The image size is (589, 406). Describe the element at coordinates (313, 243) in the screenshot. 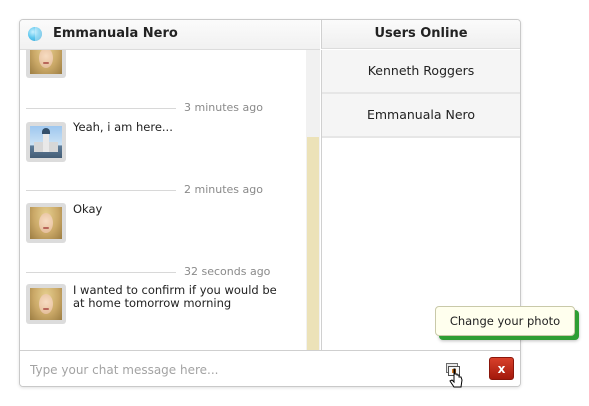

I see `scrollbar-thumb` at that location.